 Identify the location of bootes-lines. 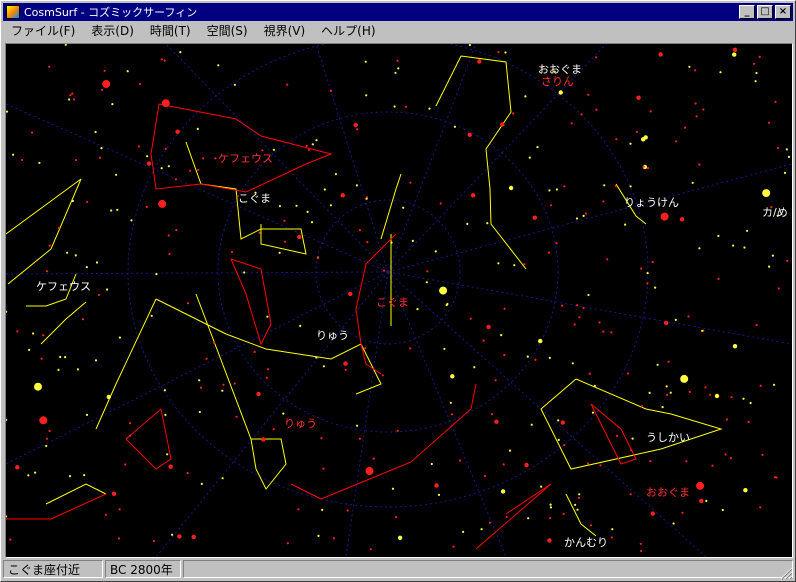
(631, 424).